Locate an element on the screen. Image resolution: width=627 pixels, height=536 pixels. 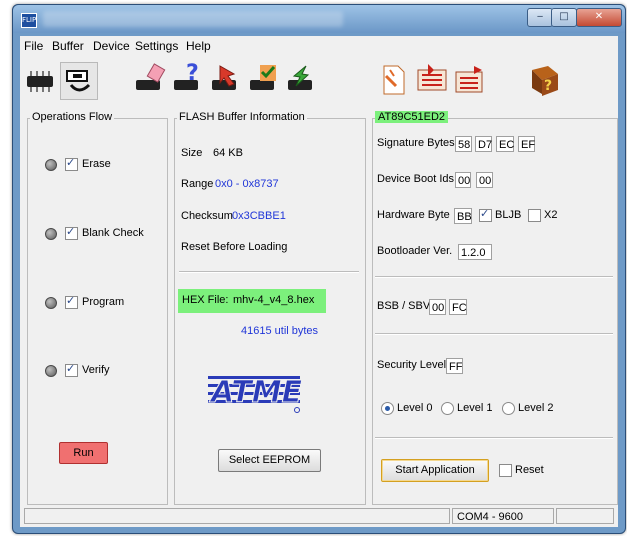
menu-settings: Settings is located at coordinates (156, 46).